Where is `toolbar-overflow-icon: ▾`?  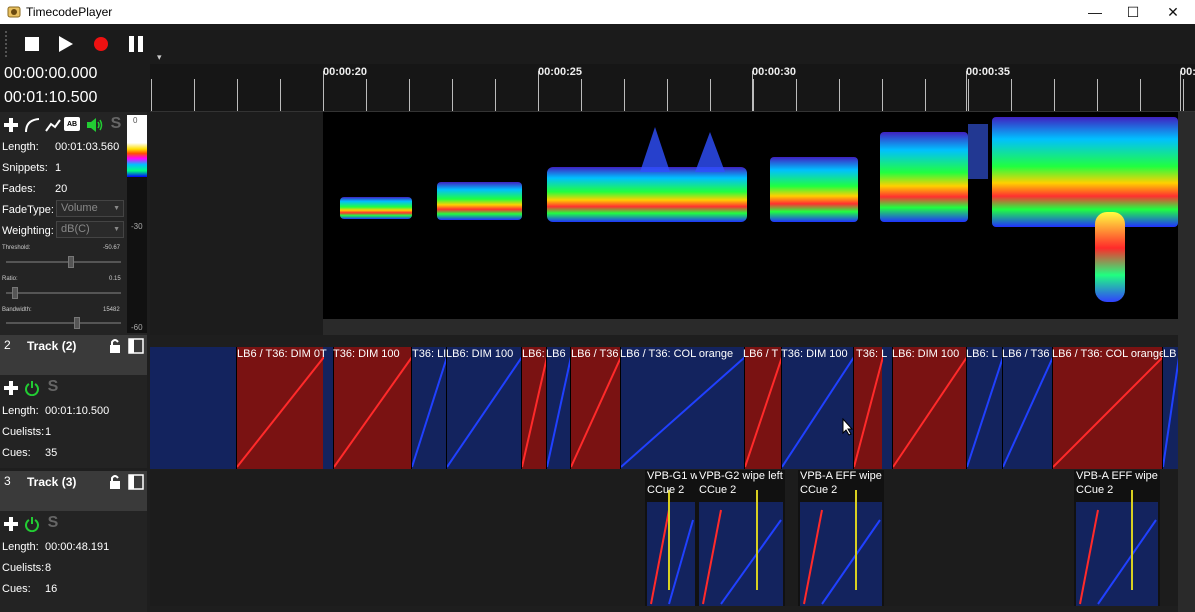 toolbar-overflow-icon: ▾ is located at coordinates (159, 57).